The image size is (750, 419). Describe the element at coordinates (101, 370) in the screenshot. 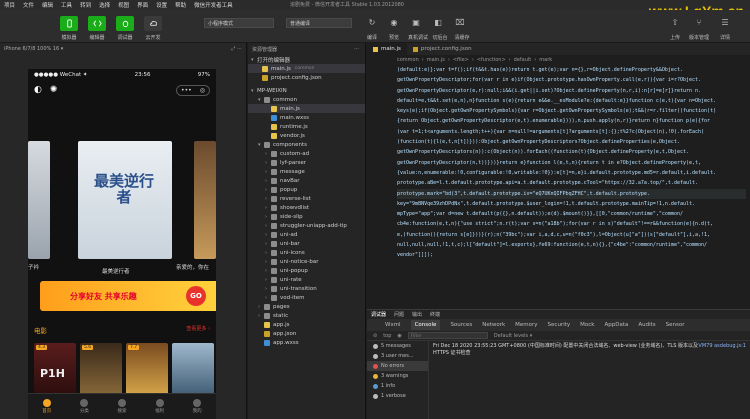

I see `movie-card: 5.6` at that location.